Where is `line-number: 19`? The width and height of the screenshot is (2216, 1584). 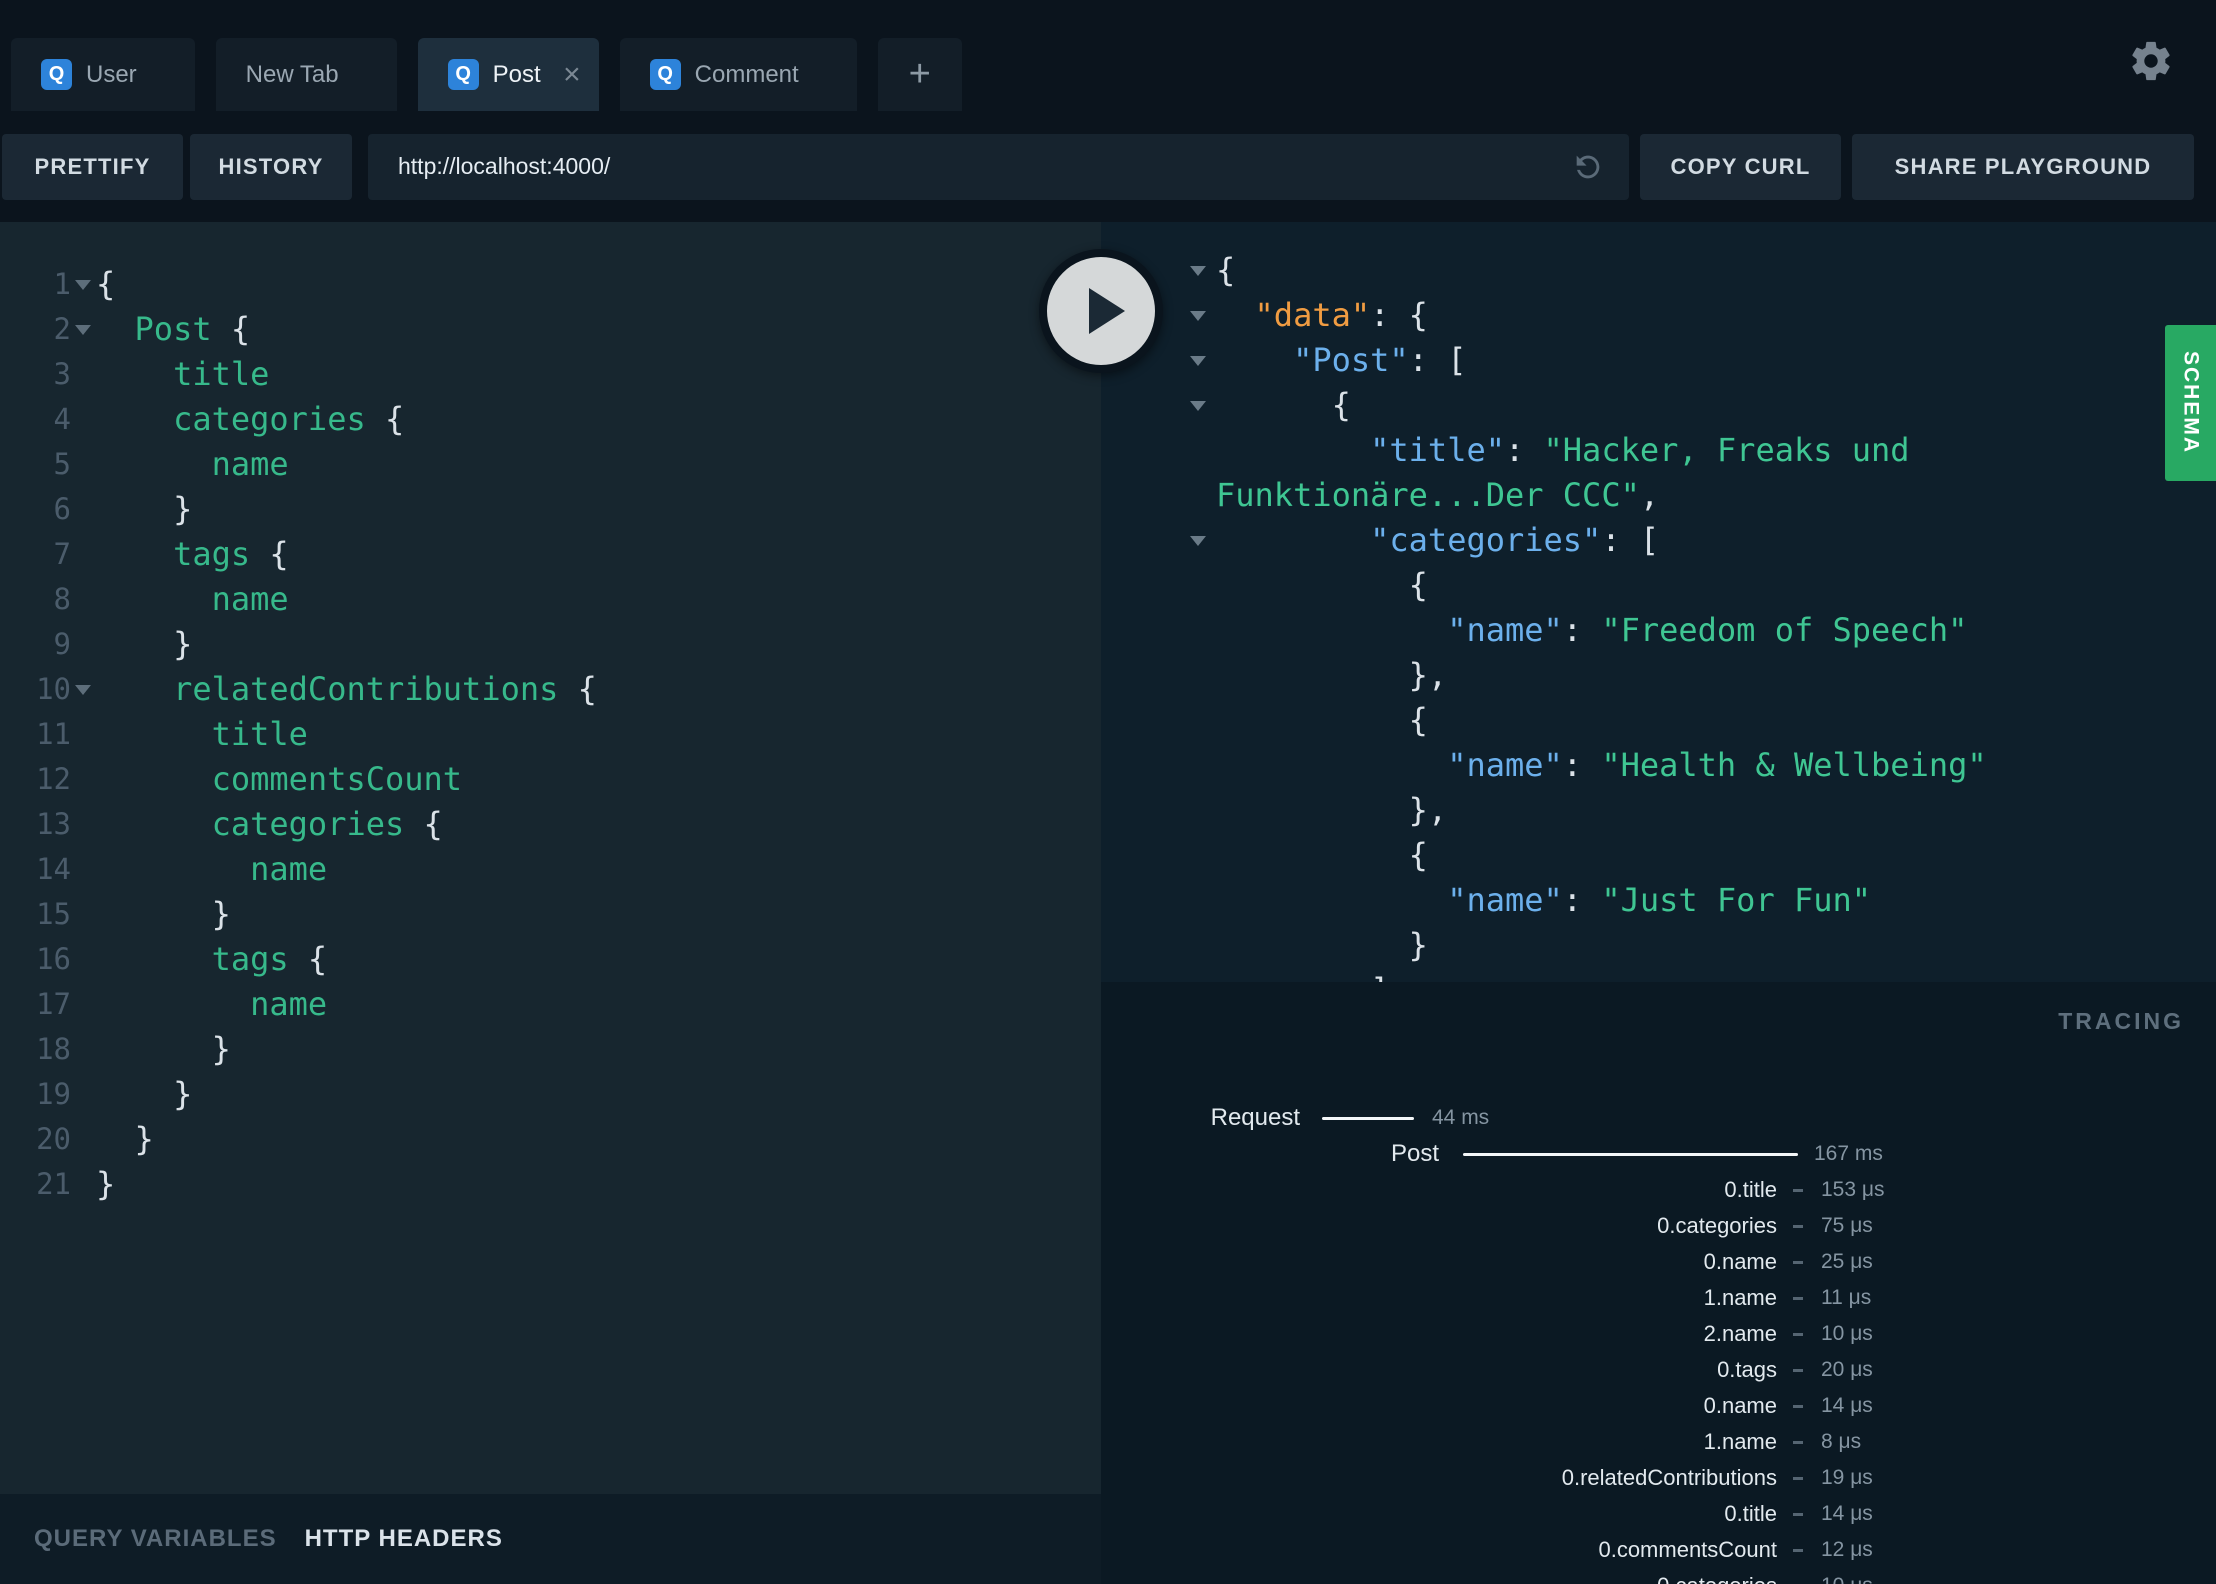 line-number: 19 is located at coordinates (53, 1094).